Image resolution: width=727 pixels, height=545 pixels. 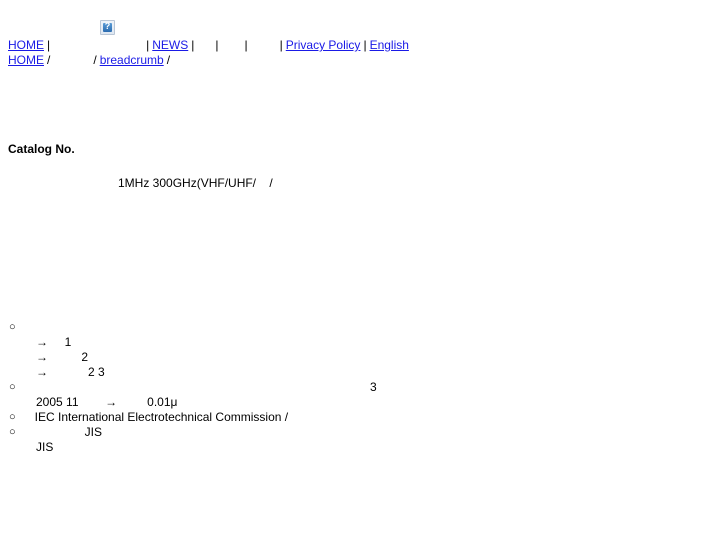 I want to click on list-item: ○ JIS, so click(x=363, y=432).